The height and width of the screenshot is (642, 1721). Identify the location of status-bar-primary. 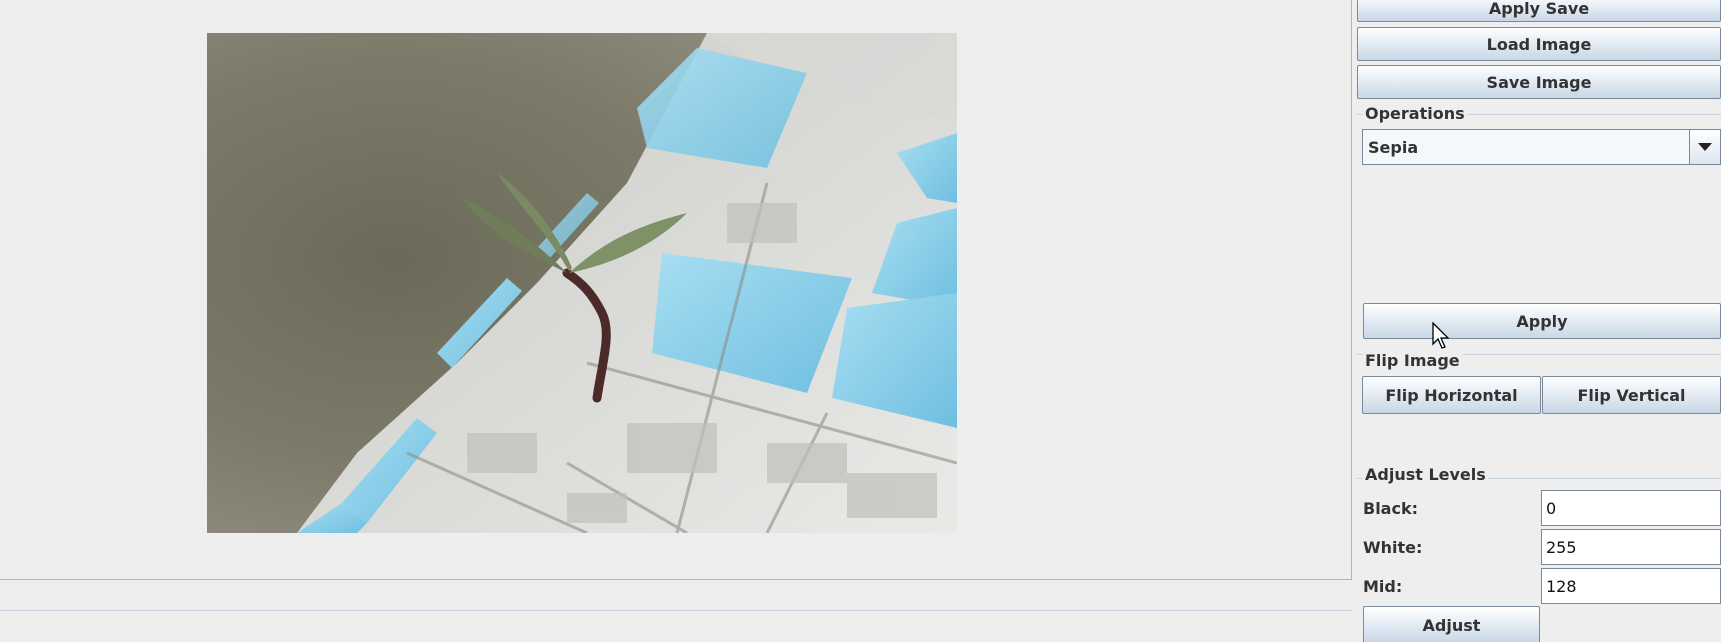
(676, 596).